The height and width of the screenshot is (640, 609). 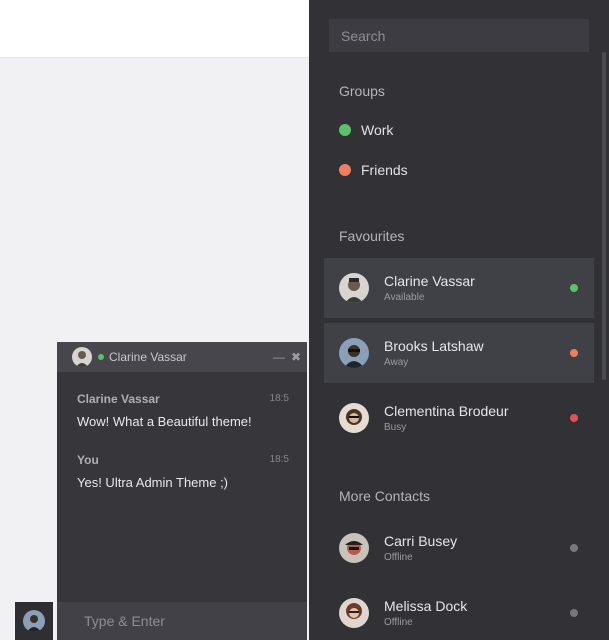 What do you see at coordinates (604, 216) in the screenshot?
I see `sidebar-scrollbar` at bounding box center [604, 216].